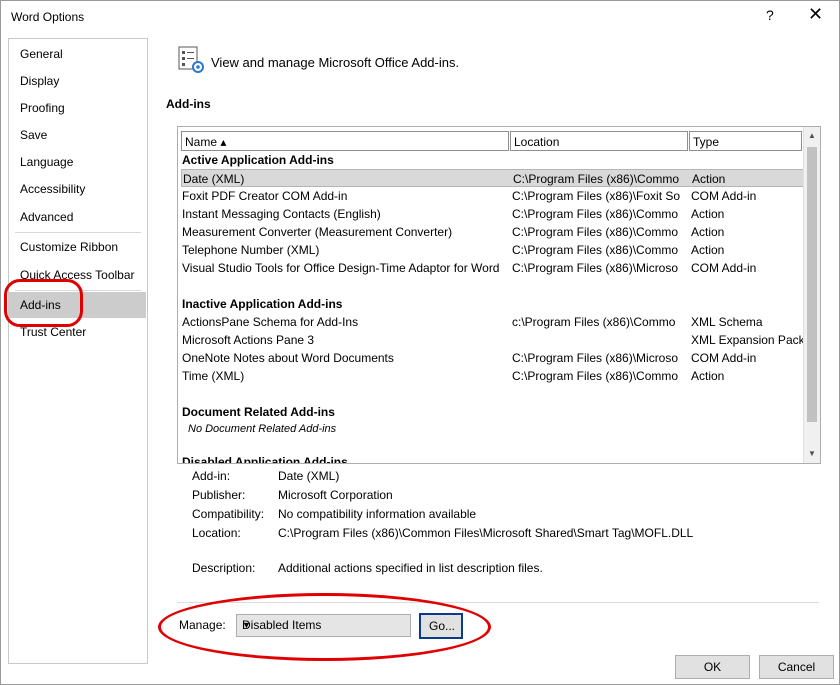  Describe the element at coordinates (77, 247) in the screenshot. I see `sidebar-item-customize-ribbon: Customize Ribbon` at that location.